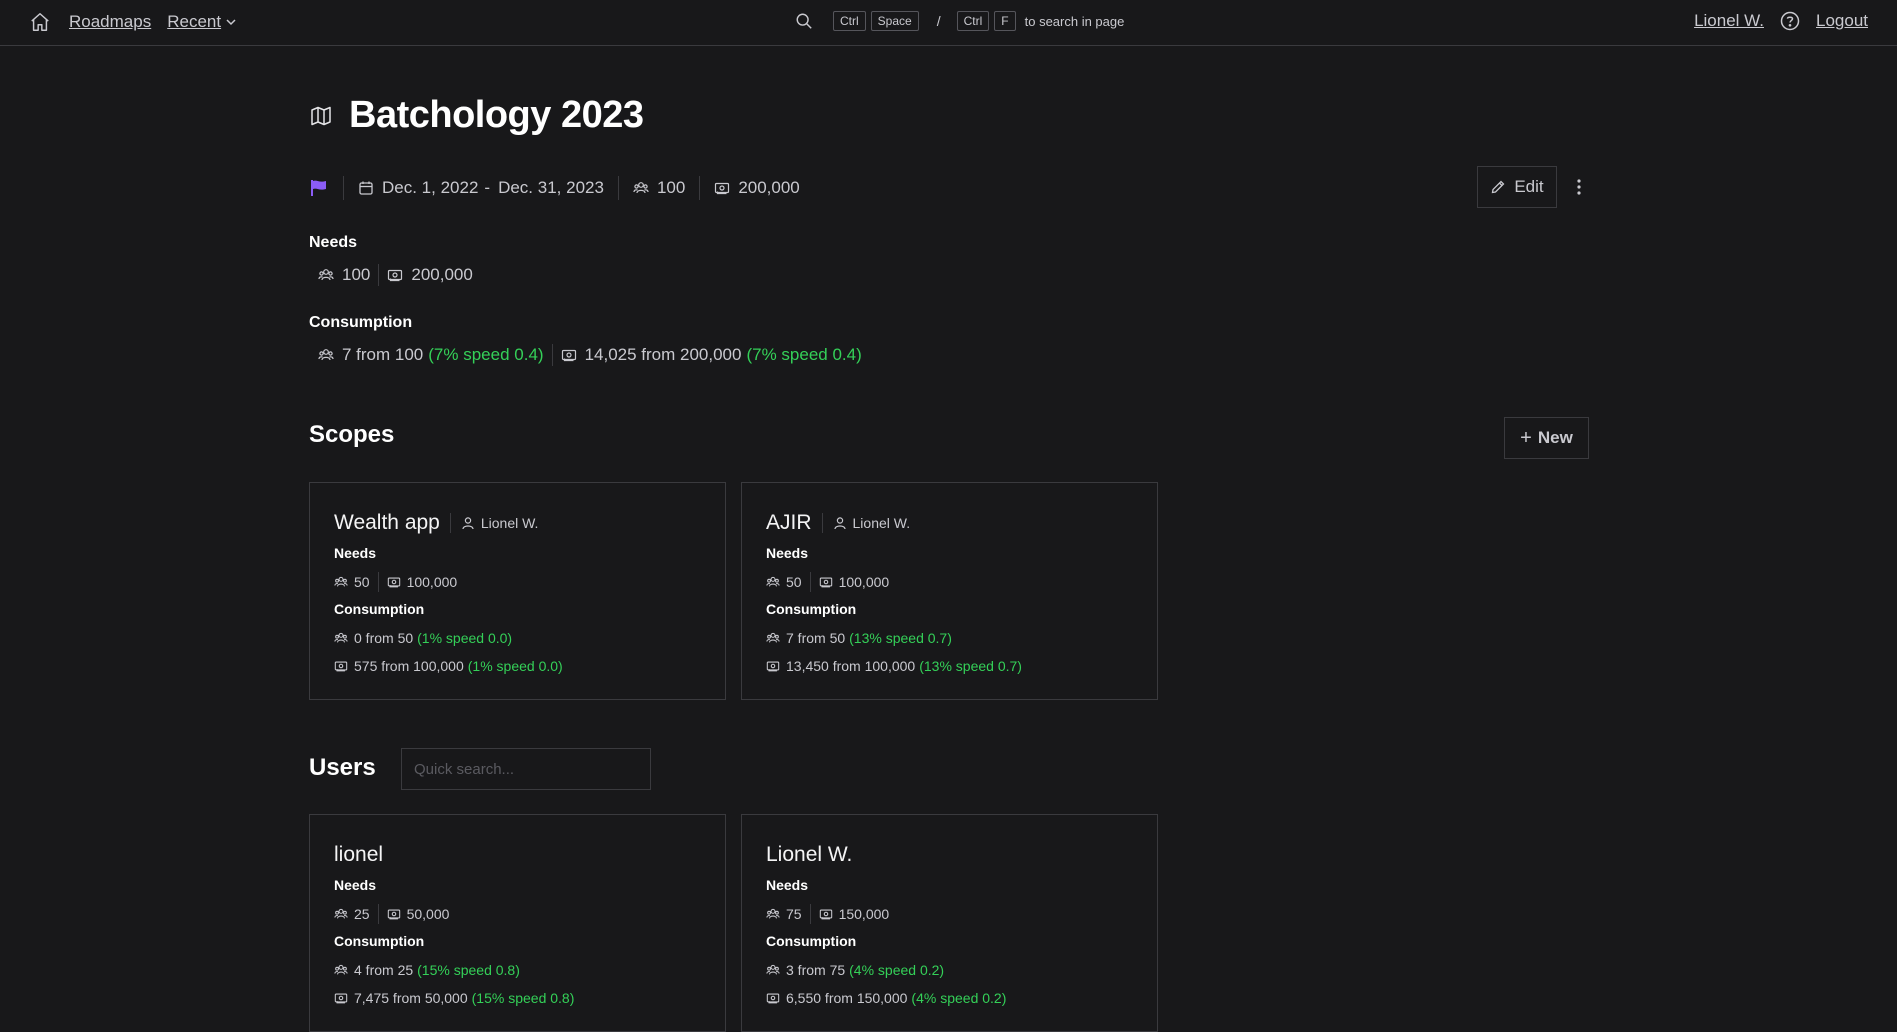 The image size is (1897, 1032). Describe the element at coordinates (663, 354) in the screenshot. I see `consumption-budget: 14,025 from 200,000` at that location.